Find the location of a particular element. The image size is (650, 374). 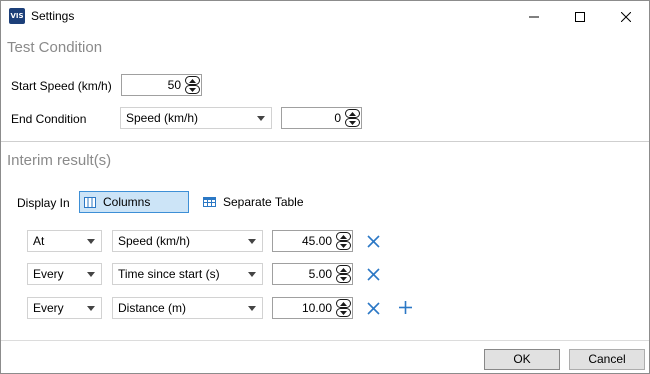

interim-row-3-increment-button is located at coordinates (343, 303).